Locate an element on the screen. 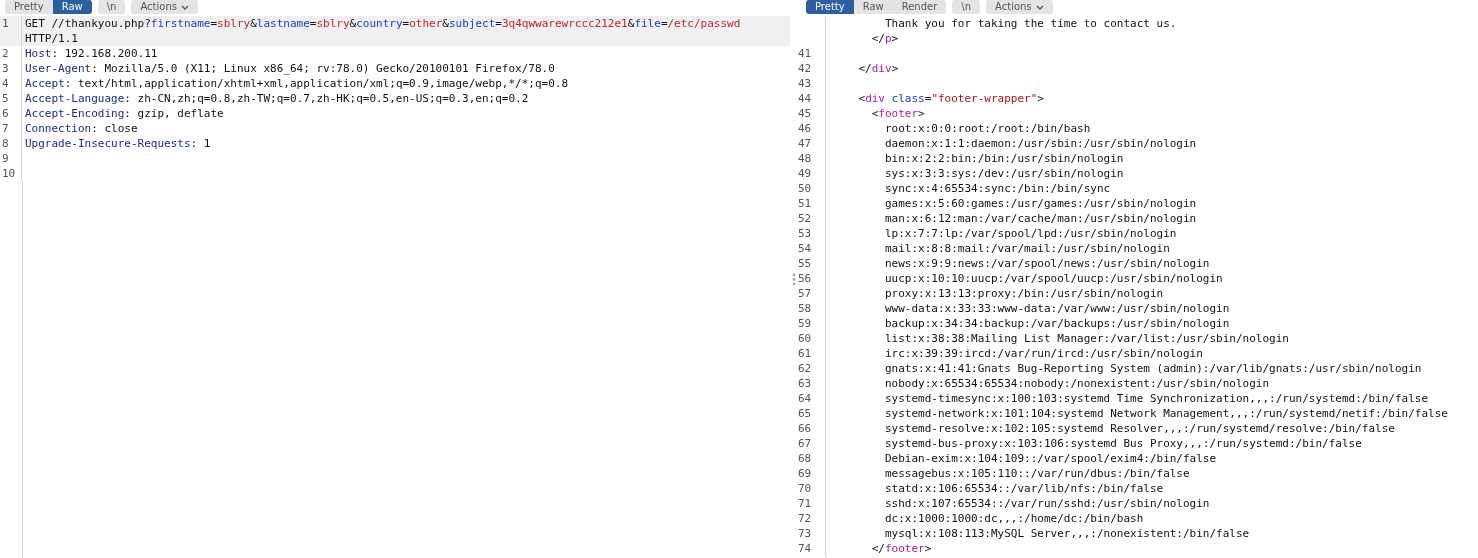  code-line: systemd-resolve:x:102:105:systemd Resolver,,,:/run/systemd/resolve:/bin/false is located at coordinates (1139, 428).